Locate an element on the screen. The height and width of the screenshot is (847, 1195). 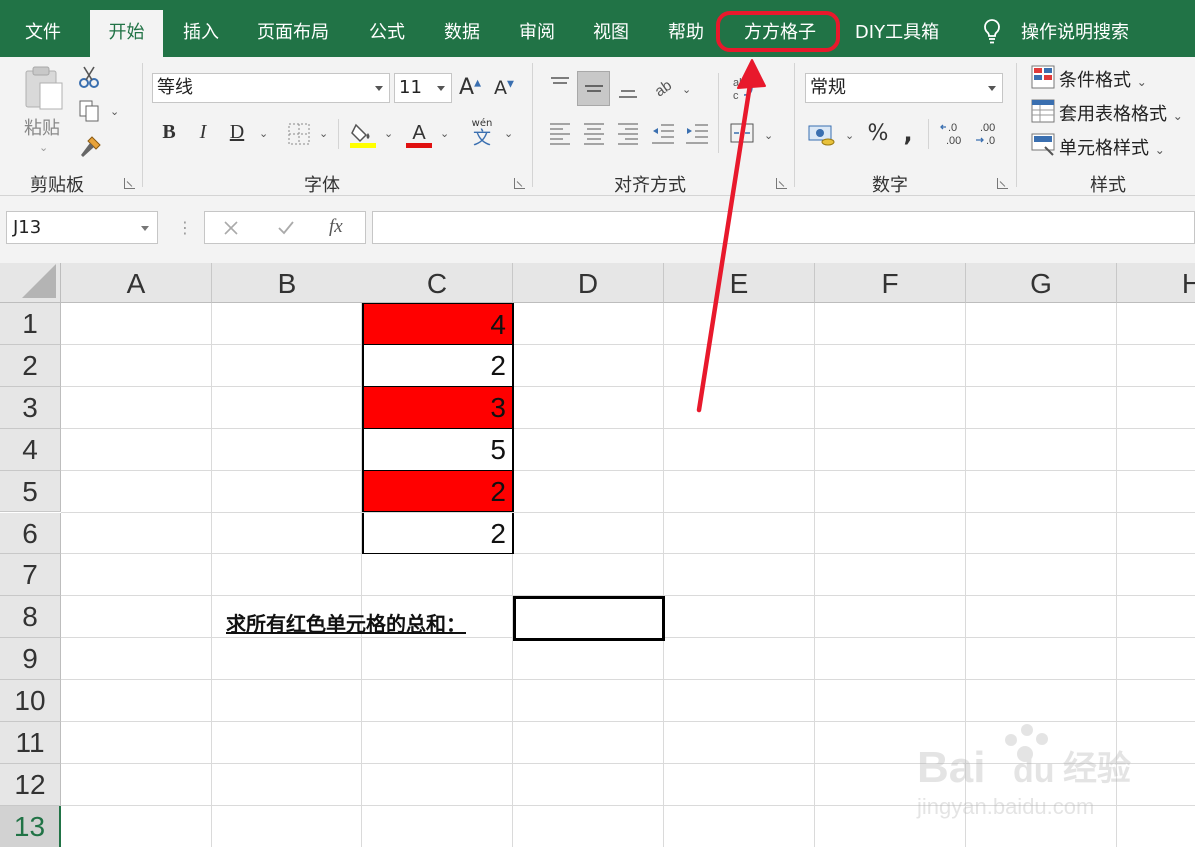
underline-dropdown-caret: ⌄ is located at coordinates (263, 133).